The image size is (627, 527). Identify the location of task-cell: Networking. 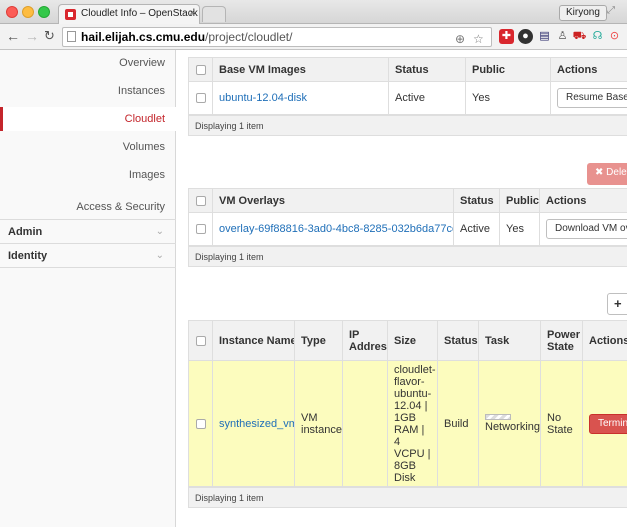
(509, 423).